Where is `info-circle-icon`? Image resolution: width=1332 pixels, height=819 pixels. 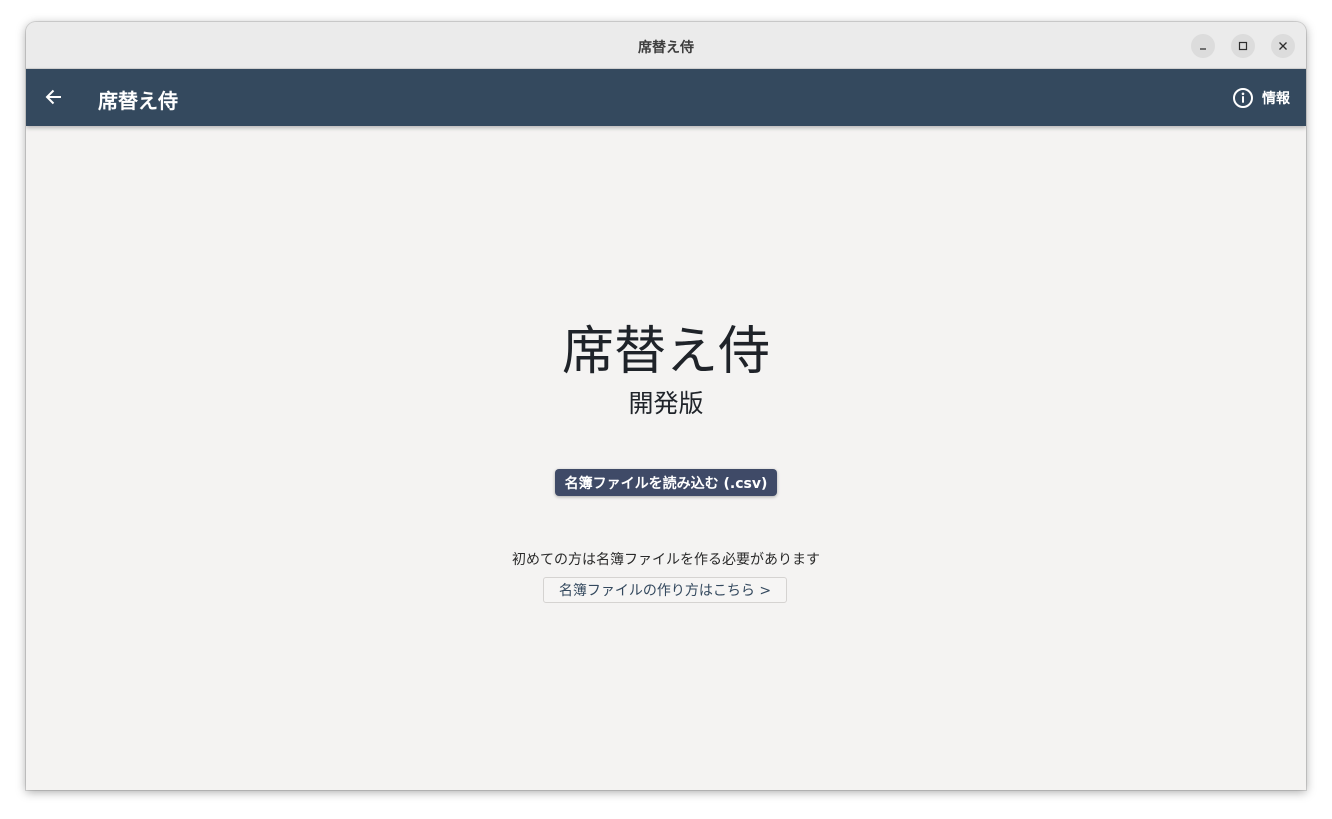
info-circle-icon is located at coordinates (1243, 98).